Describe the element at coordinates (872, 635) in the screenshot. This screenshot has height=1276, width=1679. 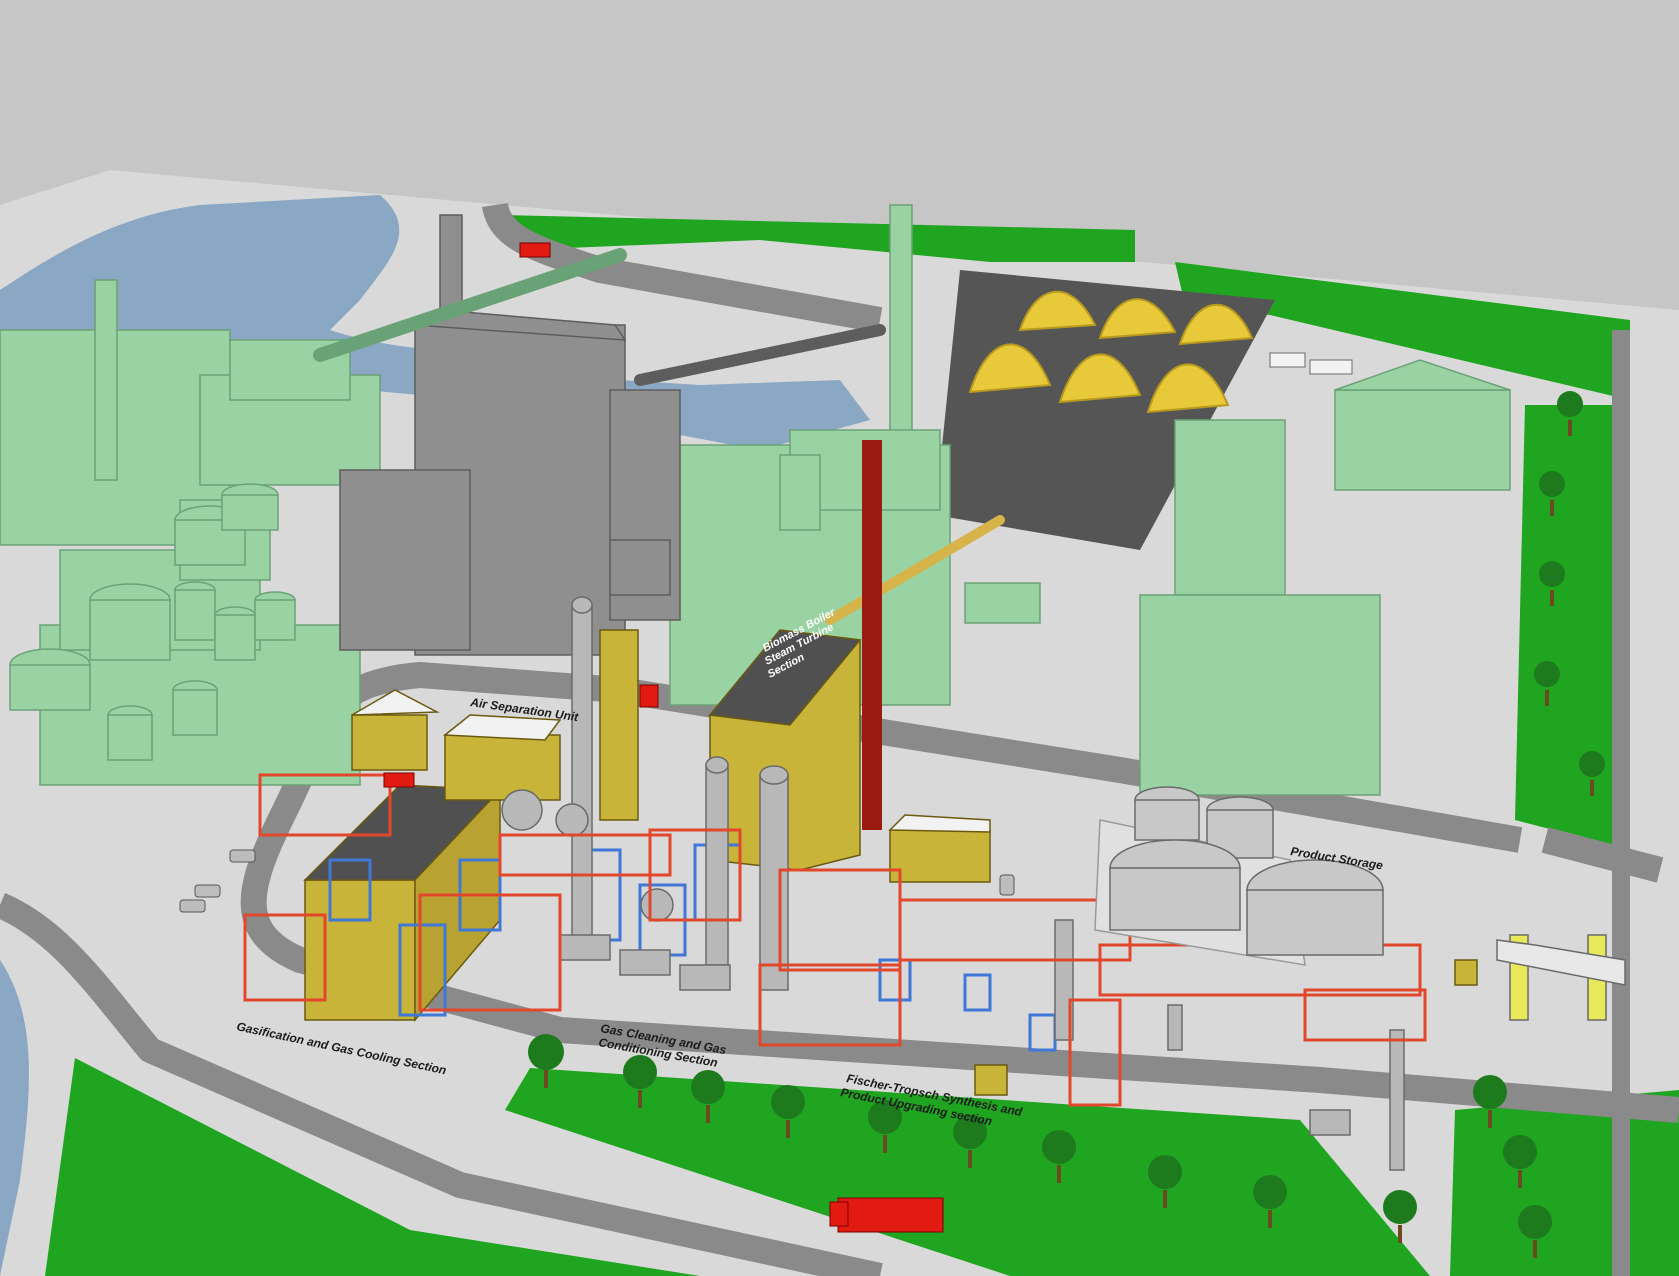
I see `stack-red` at that location.